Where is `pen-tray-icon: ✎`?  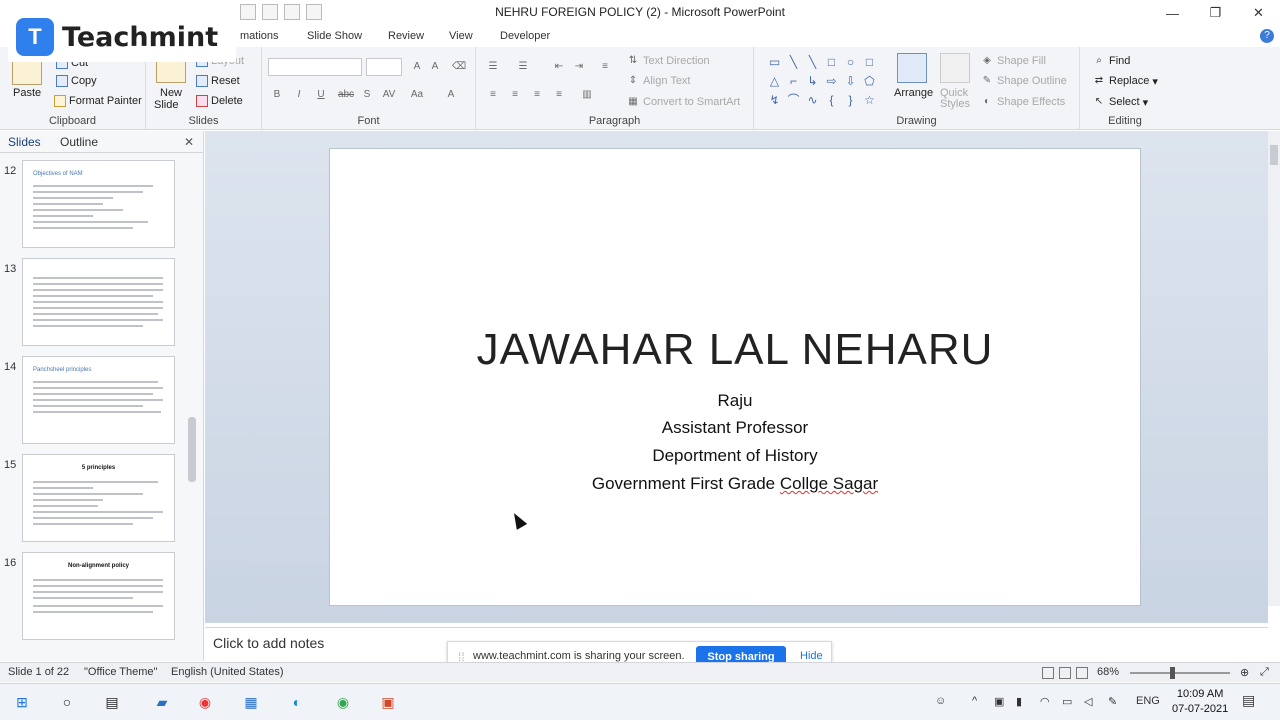
pen-tray-icon: ✎ is located at coordinates (1112, 701).